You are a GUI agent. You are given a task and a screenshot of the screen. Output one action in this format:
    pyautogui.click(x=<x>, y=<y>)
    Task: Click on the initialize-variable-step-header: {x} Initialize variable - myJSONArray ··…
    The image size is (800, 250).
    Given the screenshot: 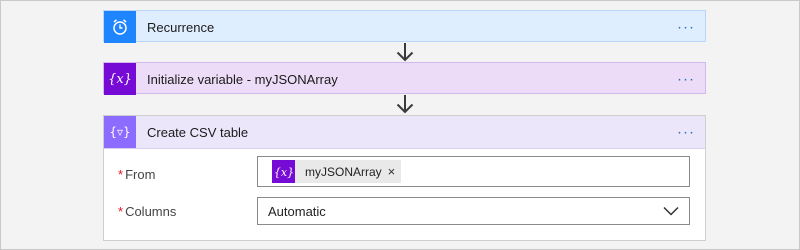 What is the action you would take?
    pyautogui.click(x=404, y=79)
    